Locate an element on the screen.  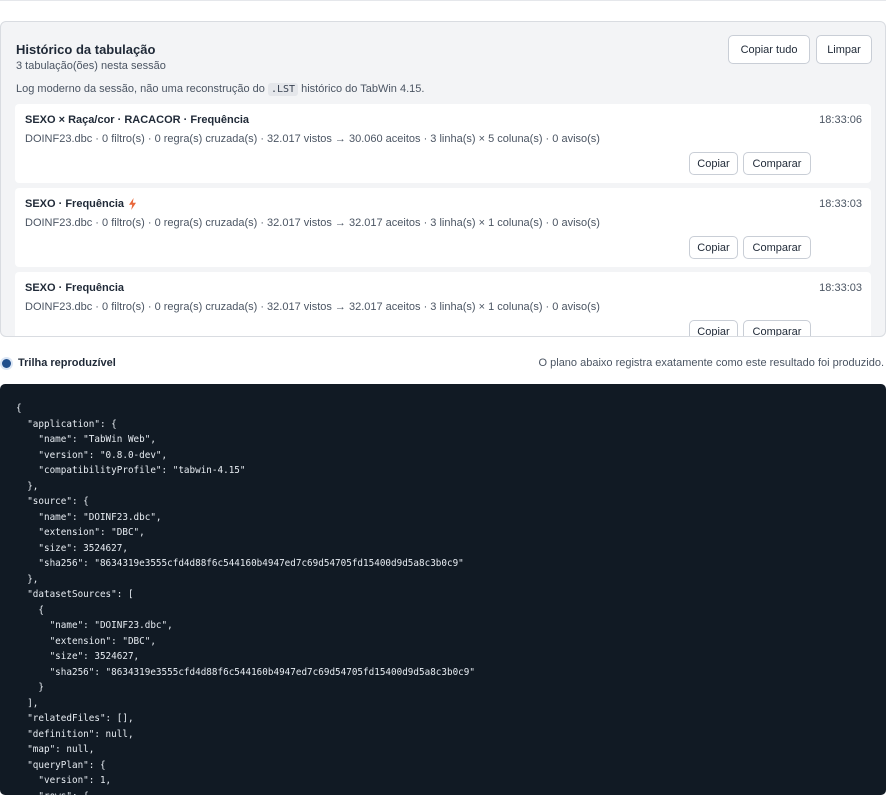
lightning-icon is located at coordinates (133, 204).